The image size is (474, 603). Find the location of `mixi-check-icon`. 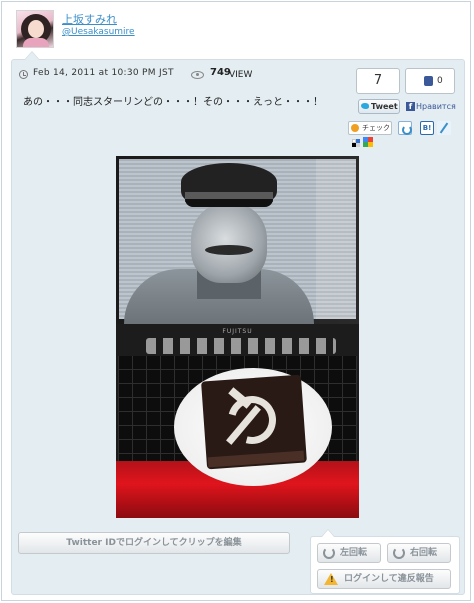

mixi-check-icon is located at coordinates (355, 128).